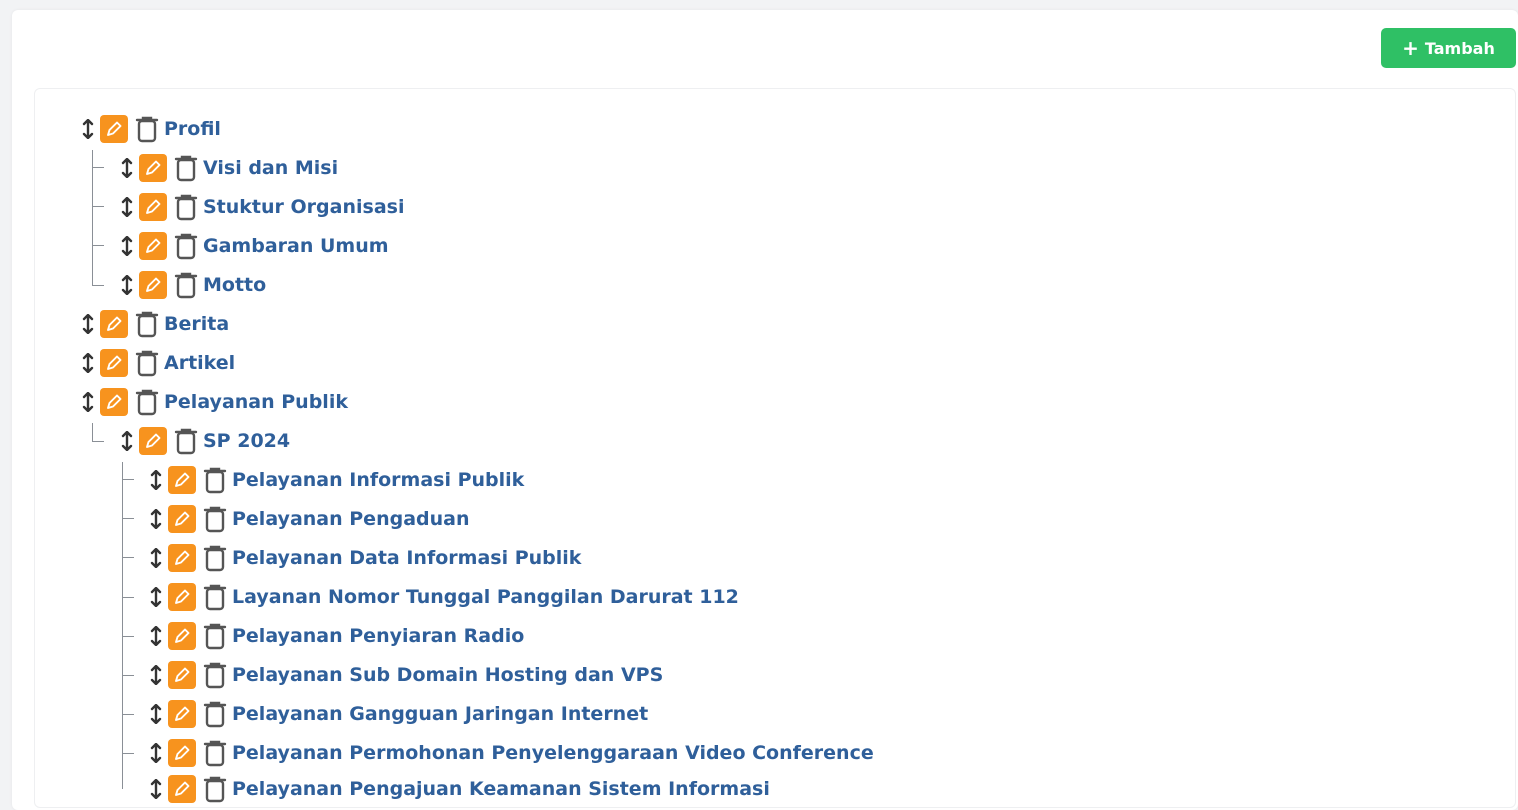 The width and height of the screenshot is (1518, 810). Describe the element at coordinates (378, 636) in the screenshot. I see `tree-node-label: Pelayanan Penyiaran Radio` at that location.